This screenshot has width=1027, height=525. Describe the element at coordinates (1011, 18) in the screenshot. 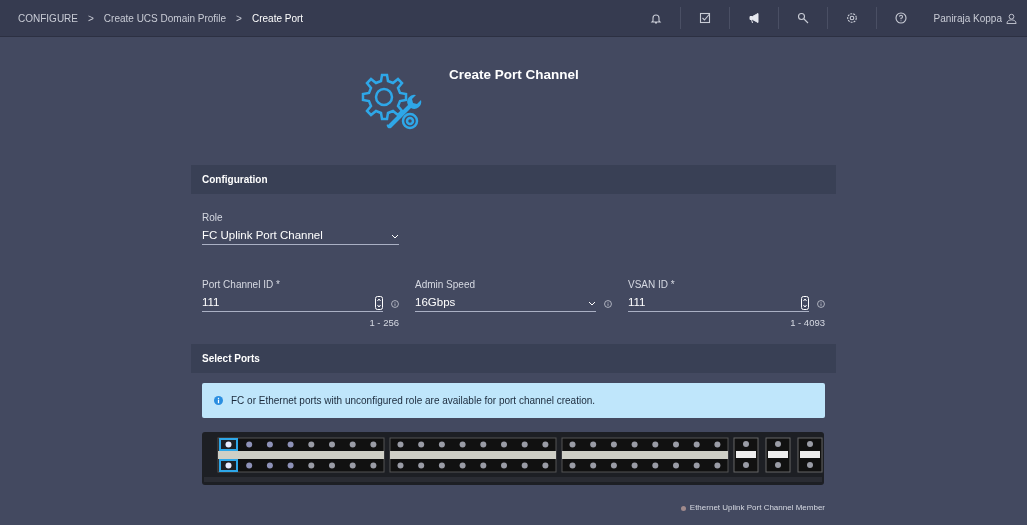

I see `user-icon` at that location.